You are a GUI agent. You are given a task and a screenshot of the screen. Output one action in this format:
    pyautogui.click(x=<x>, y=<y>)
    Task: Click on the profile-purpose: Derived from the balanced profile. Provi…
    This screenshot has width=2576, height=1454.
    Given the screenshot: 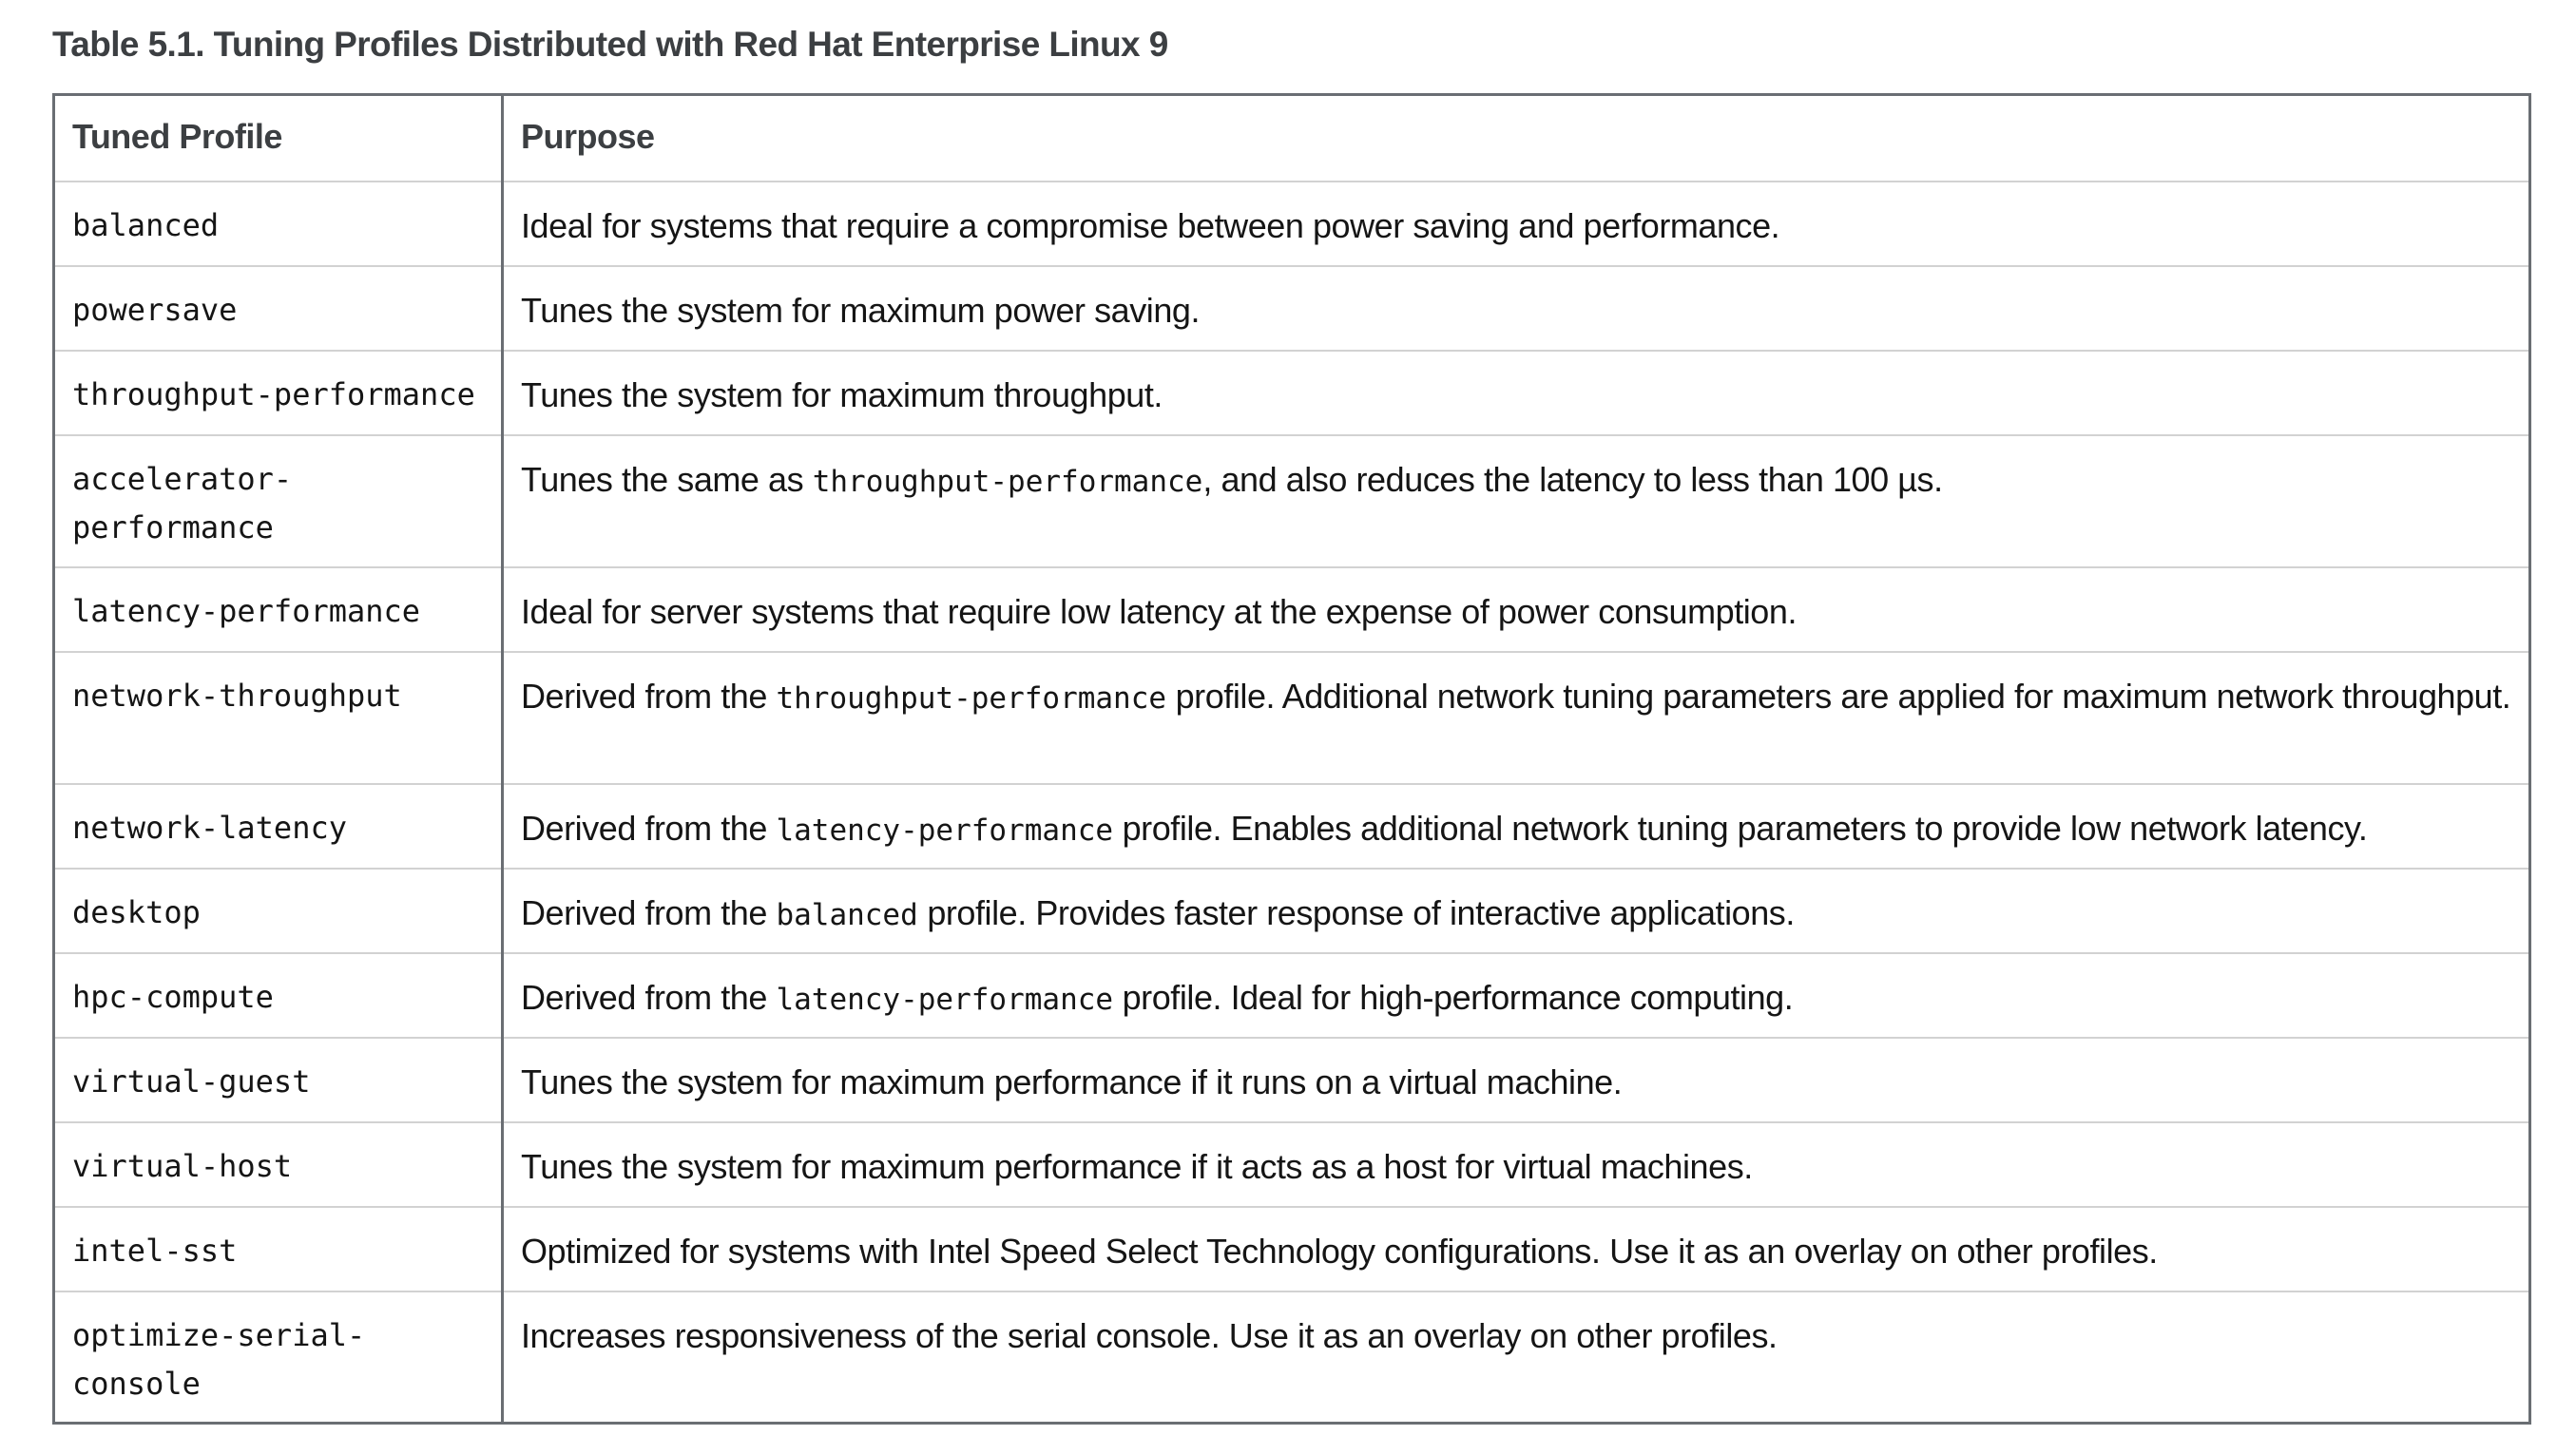 What is the action you would take?
    pyautogui.click(x=1516, y=911)
    